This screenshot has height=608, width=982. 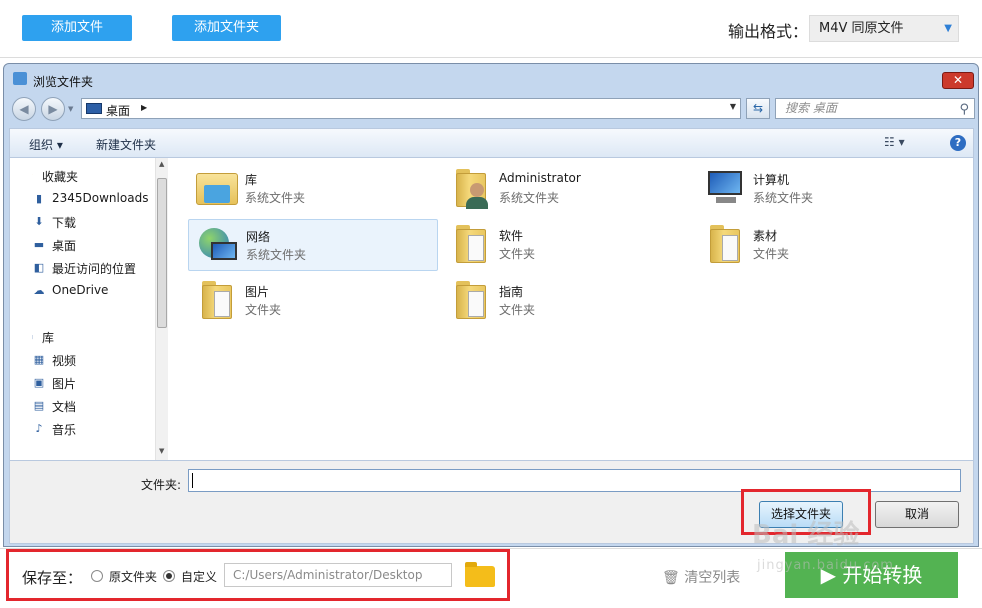 I want to click on nav-item-label: 视频, so click(x=64, y=361).